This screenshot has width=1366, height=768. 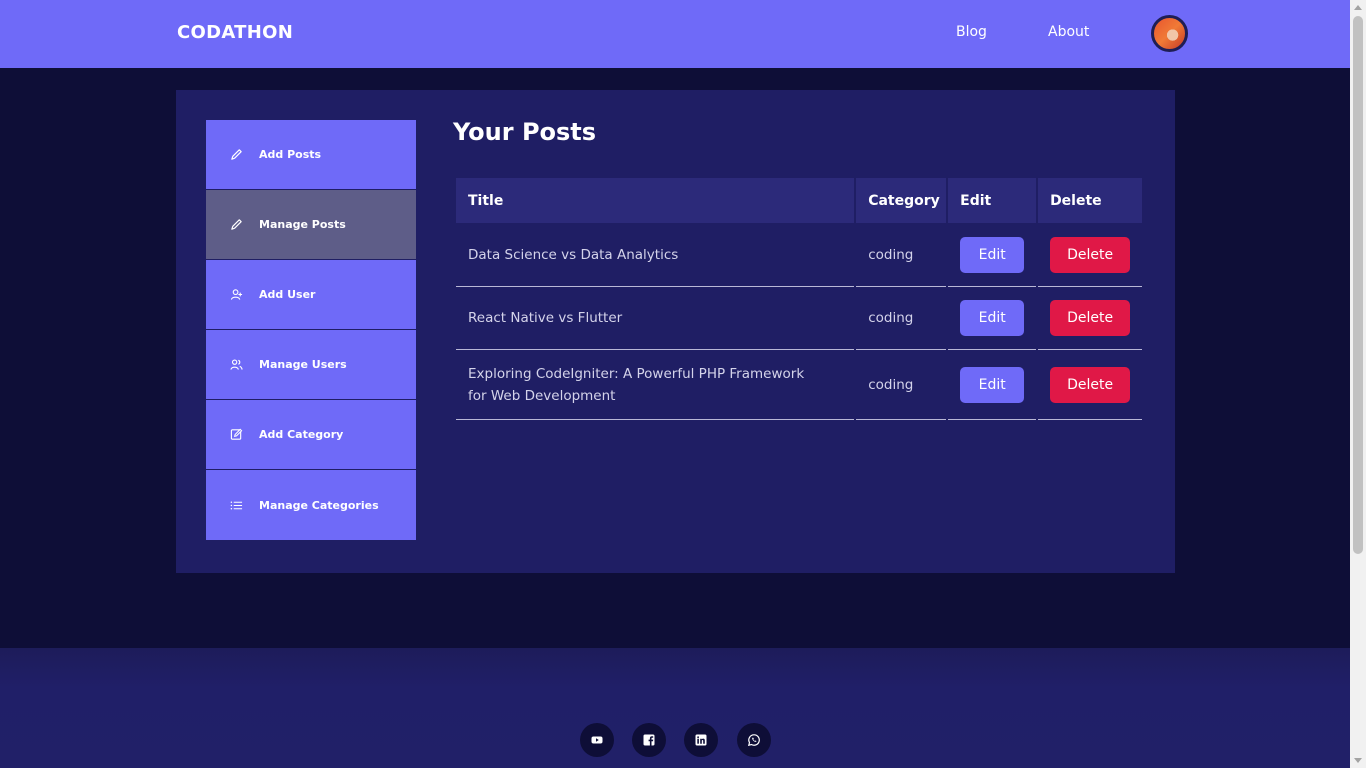 What do you see at coordinates (1358, 7) in the screenshot?
I see `scroll-up-arrow-icon` at bounding box center [1358, 7].